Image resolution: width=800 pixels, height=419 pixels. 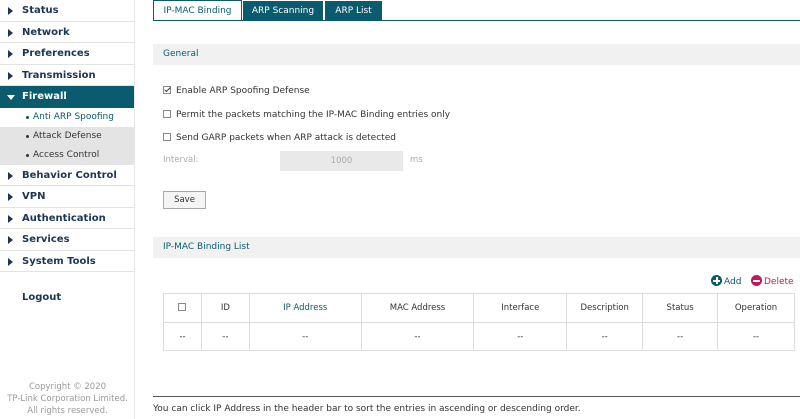 I want to click on sidebar-item-transmission: Transmission, so click(x=67, y=75).